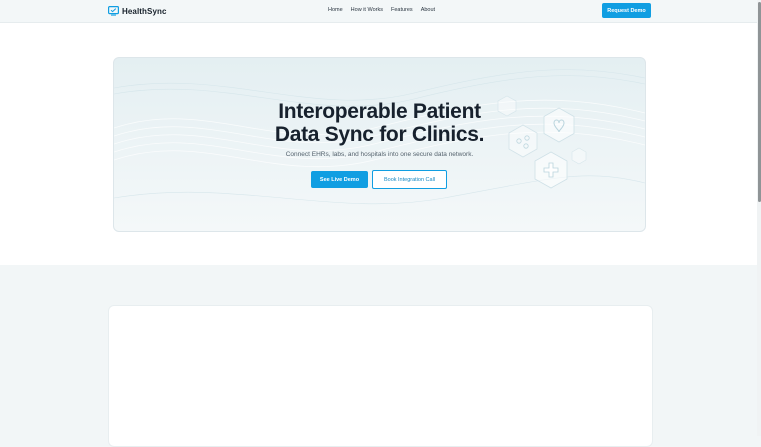 This screenshot has height=447, width=761. Describe the element at coordinates (113, 11) in the screenshot. I see `monitor-icon` at that location.